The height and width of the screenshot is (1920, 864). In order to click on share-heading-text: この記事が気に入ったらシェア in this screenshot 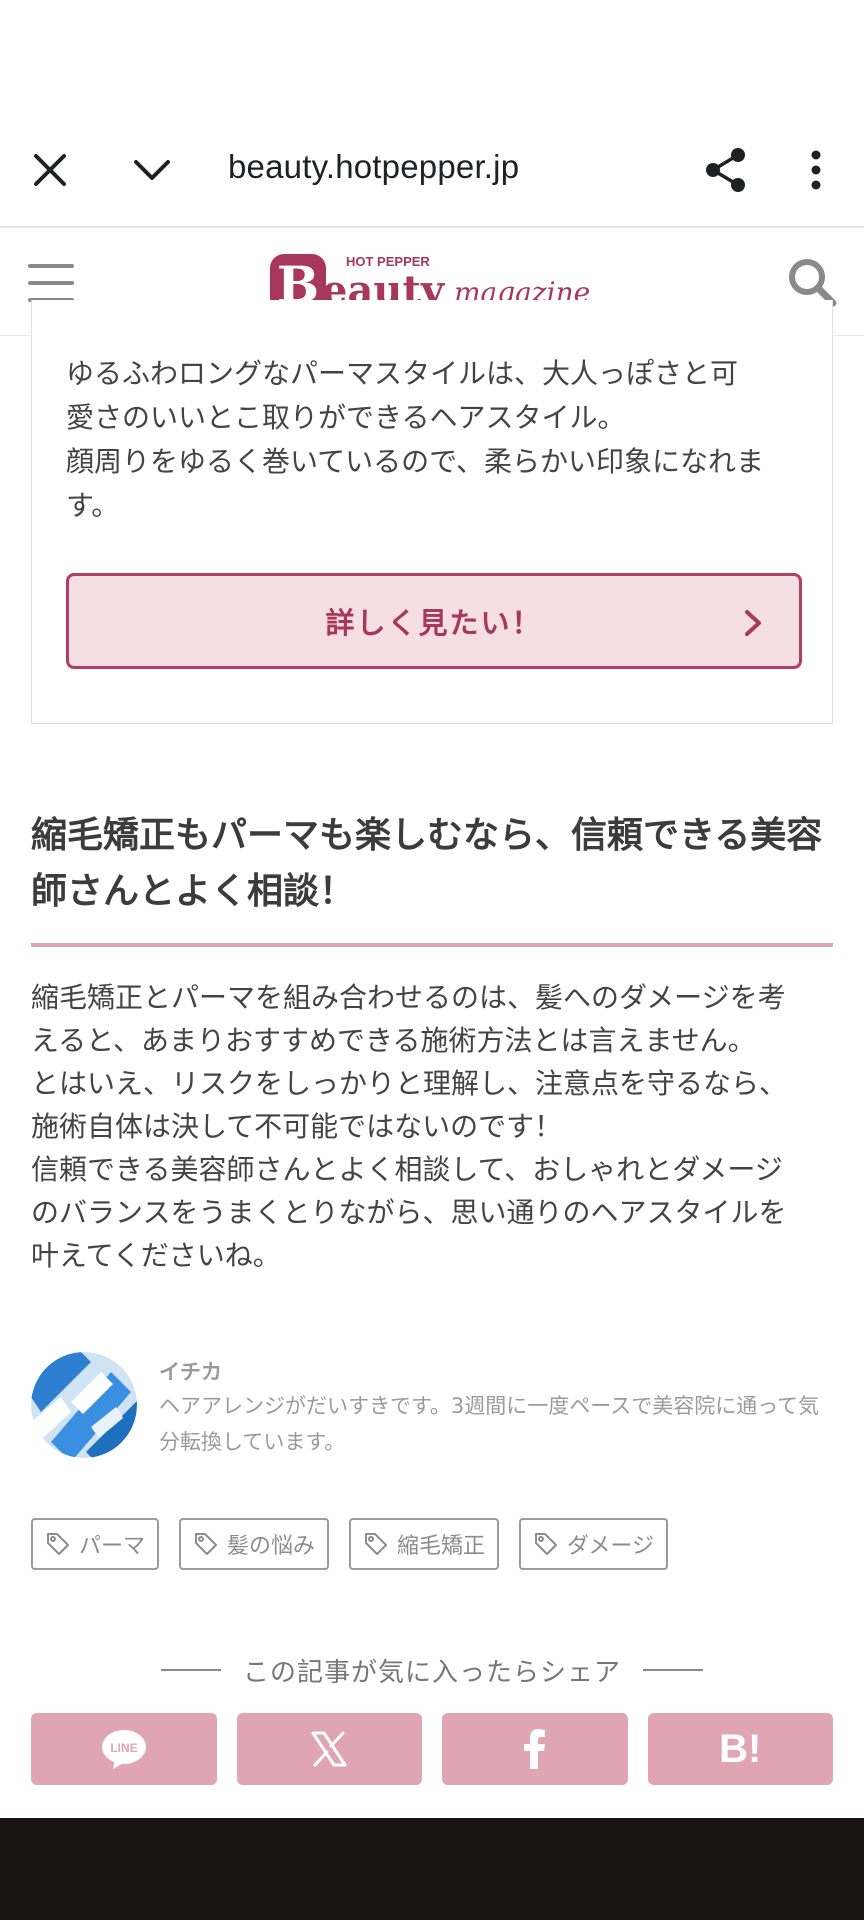, I will do `click(431, 1672)`.